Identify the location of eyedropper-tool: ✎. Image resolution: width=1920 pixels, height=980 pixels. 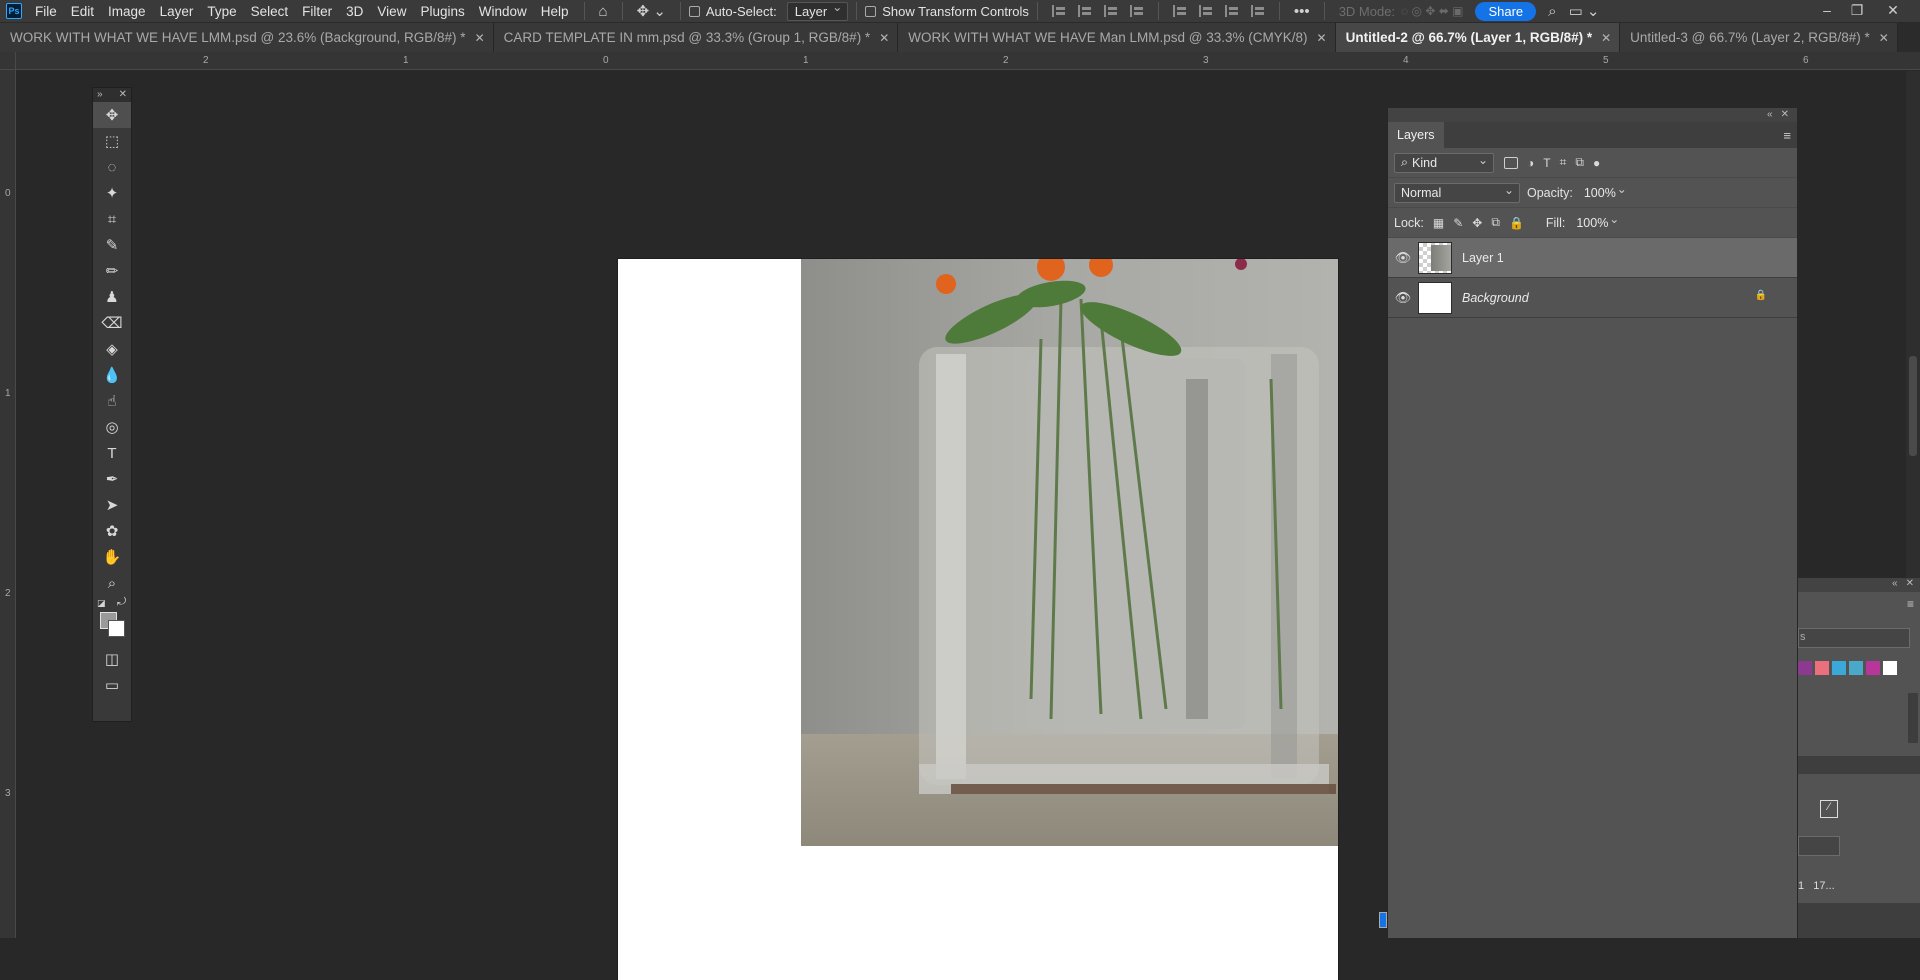
(112, 245).